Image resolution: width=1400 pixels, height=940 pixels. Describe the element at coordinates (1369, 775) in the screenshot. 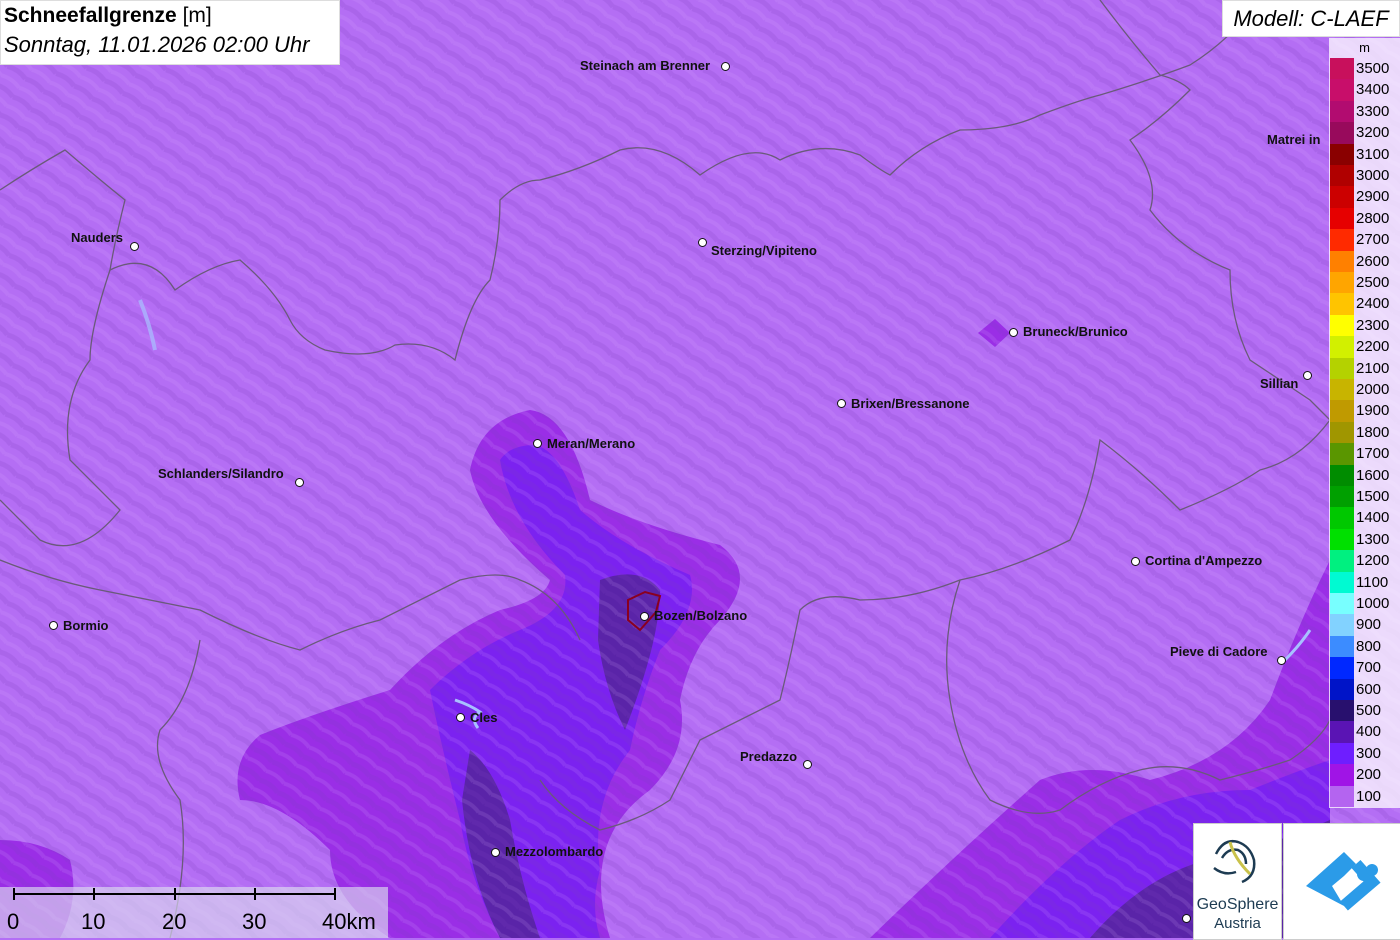

I see `legend-value: 200` at that location.